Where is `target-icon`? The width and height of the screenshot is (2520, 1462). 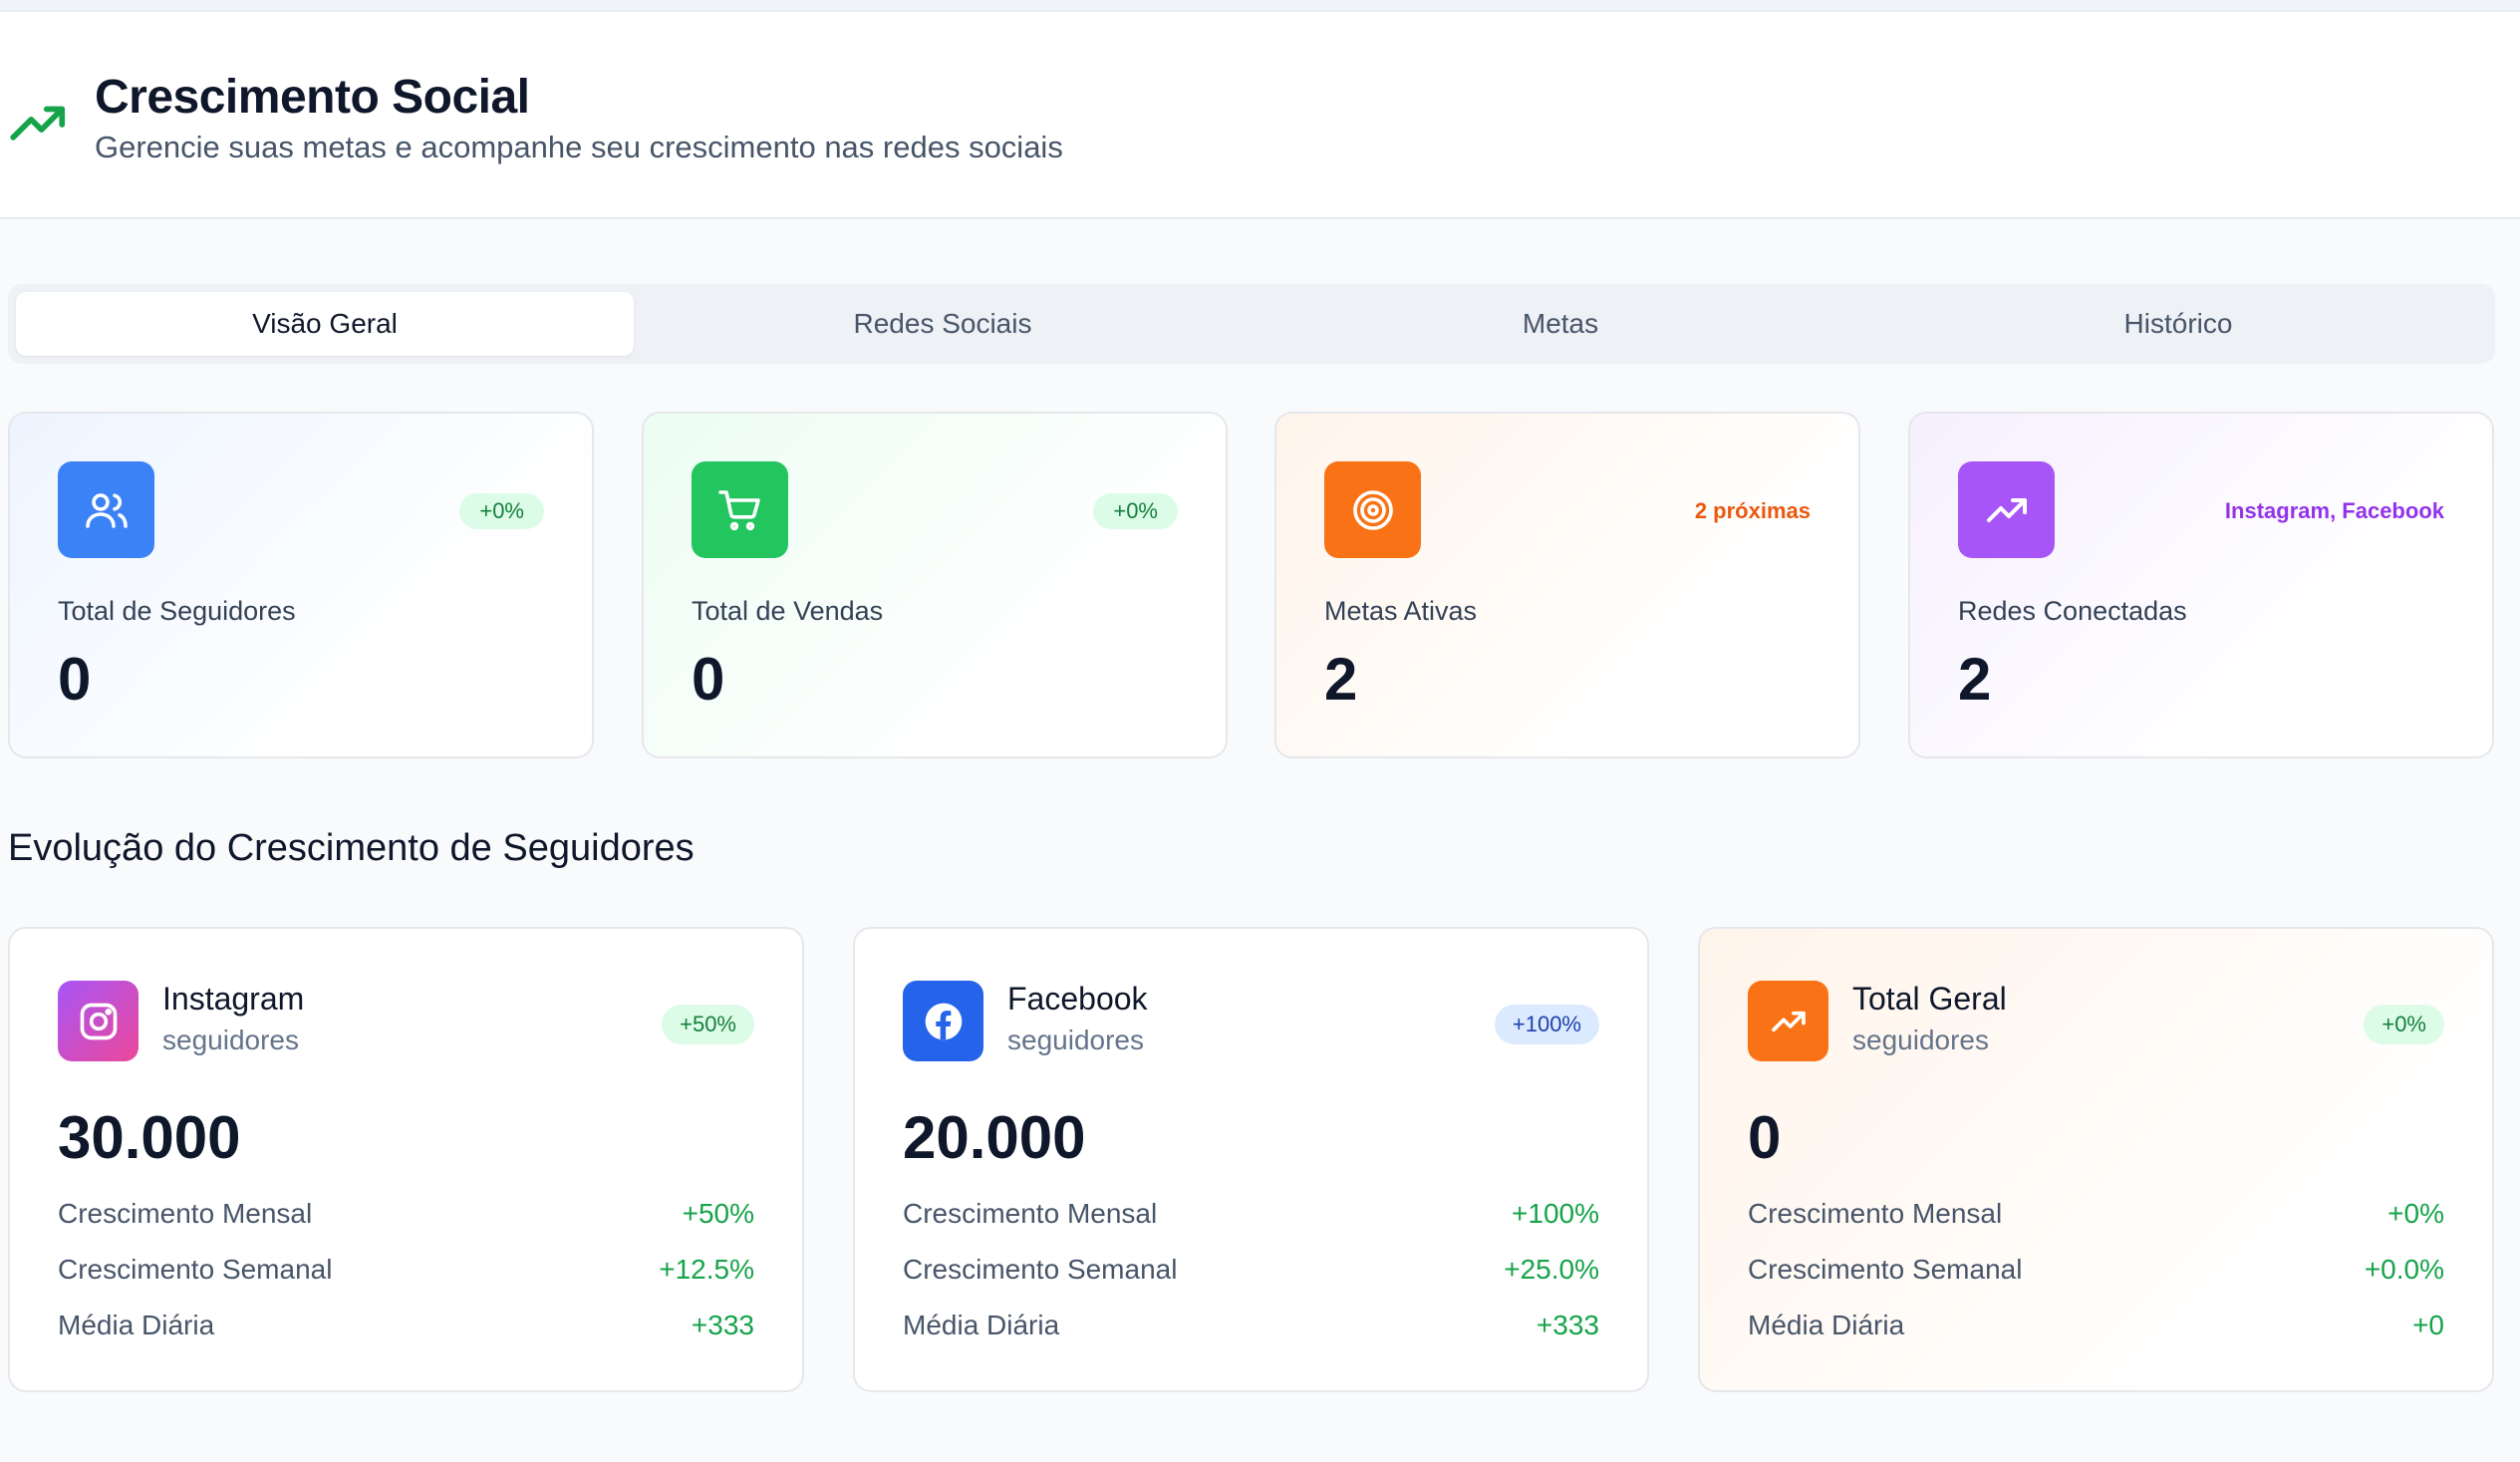 target-icon is located at coordinates (1372, 509).